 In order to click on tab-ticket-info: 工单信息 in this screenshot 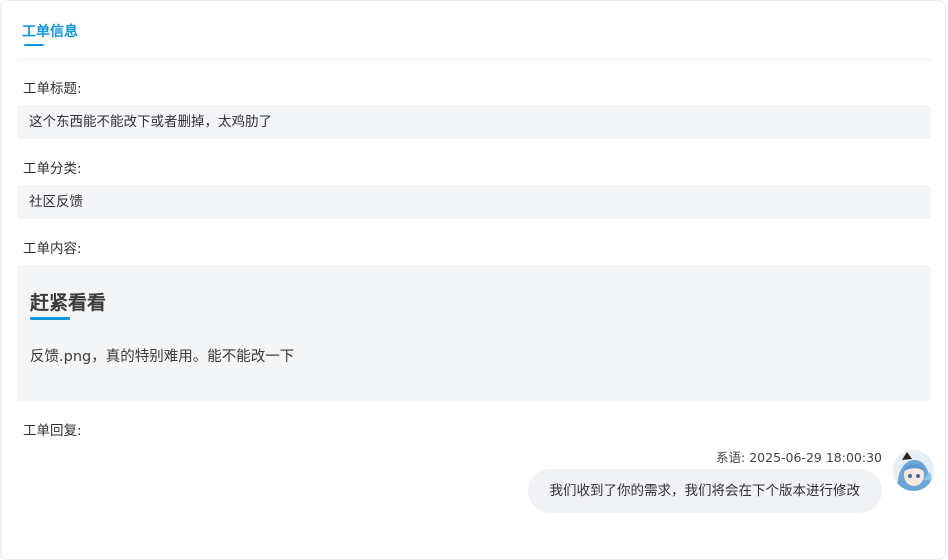, I will do `click(50, 32)`.